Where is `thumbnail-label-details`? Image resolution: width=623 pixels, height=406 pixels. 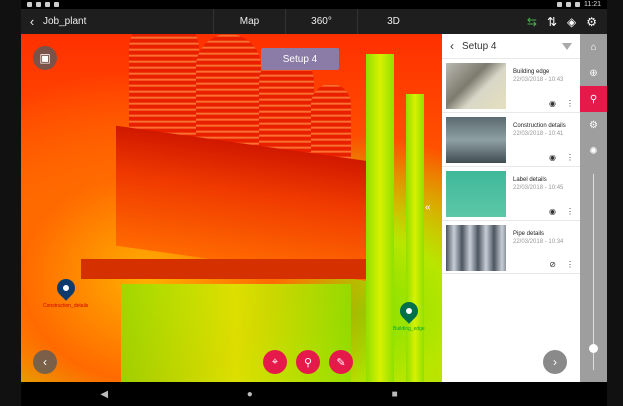 thumbnail-label-details is located at coordinates (476, 194).